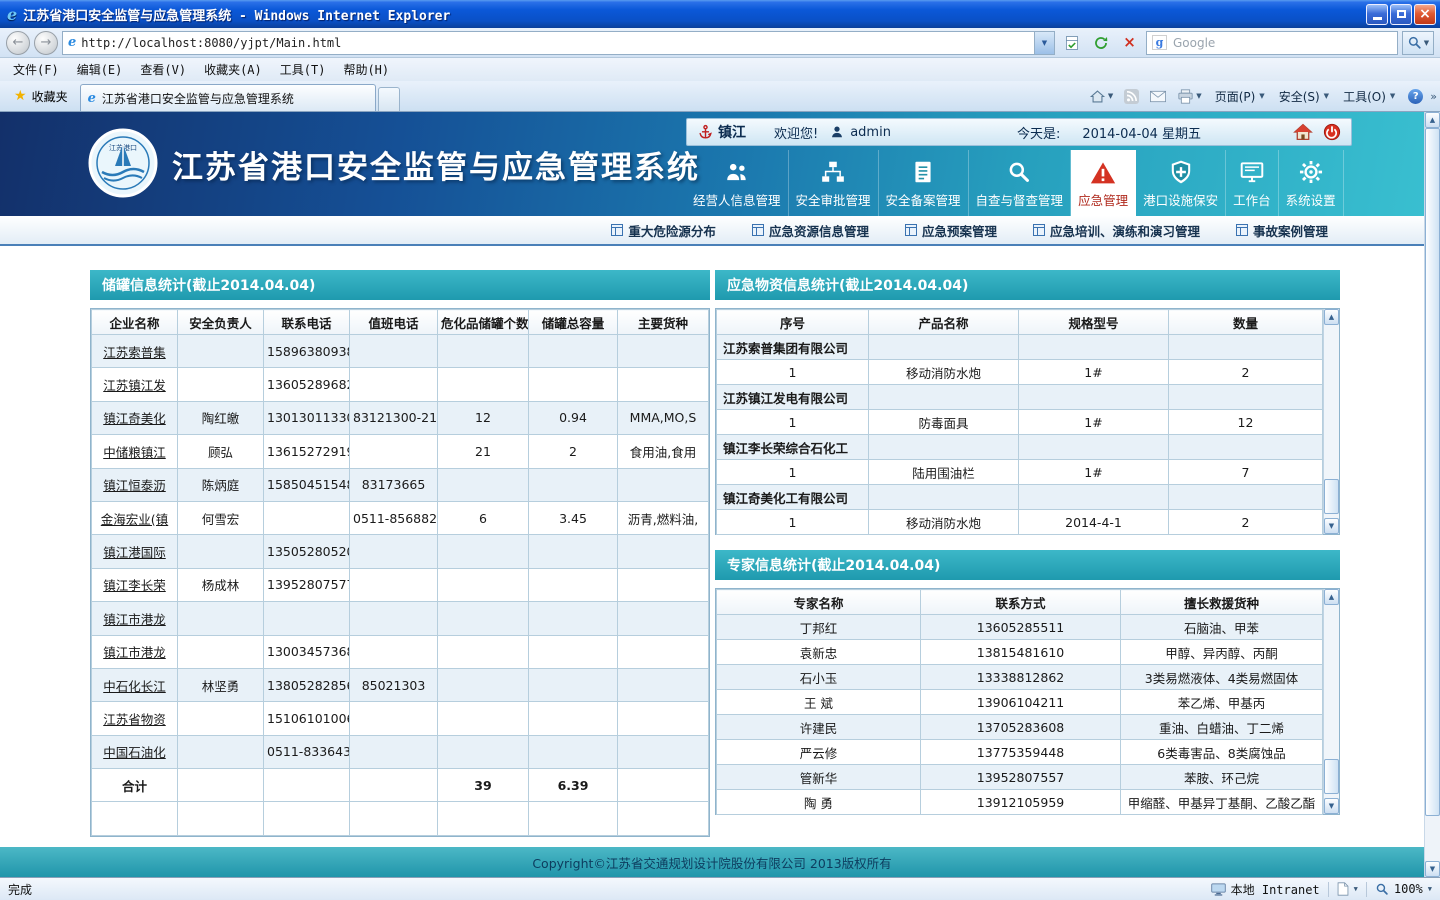 The height and width of the screenshot is (900, 1440). What do you see at coordinates (163, 69) in the screenshot?
I see `menu-查看(V): 查看(V)` at bounding box center [163, 69].